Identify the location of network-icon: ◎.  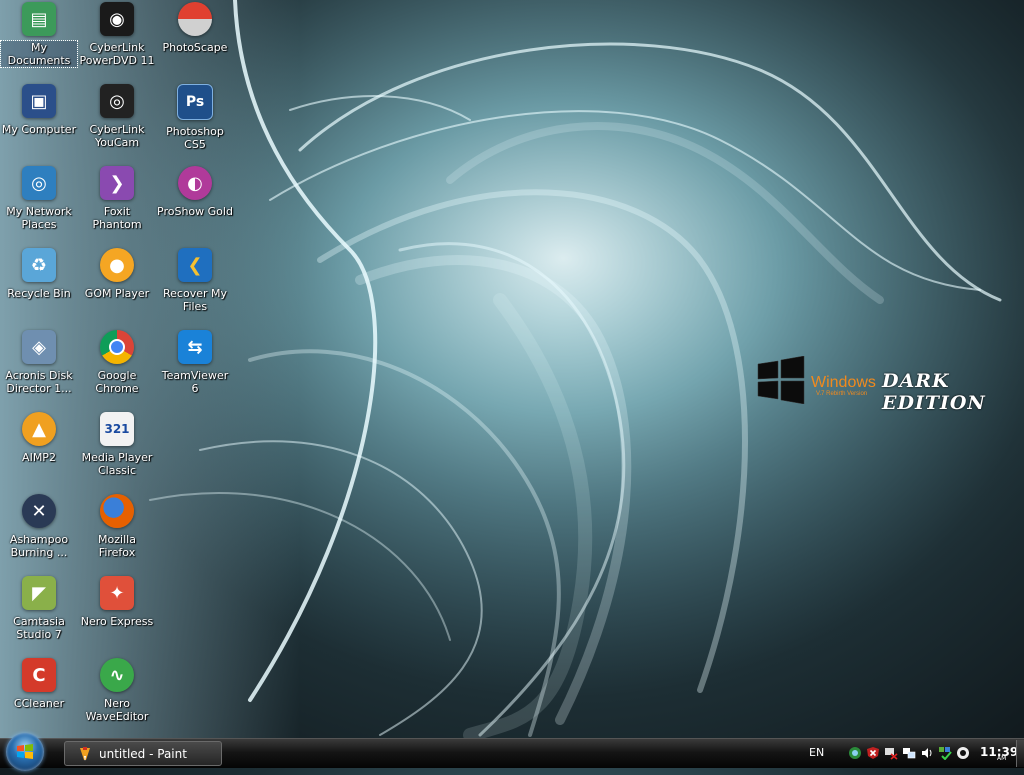
(39, 183).